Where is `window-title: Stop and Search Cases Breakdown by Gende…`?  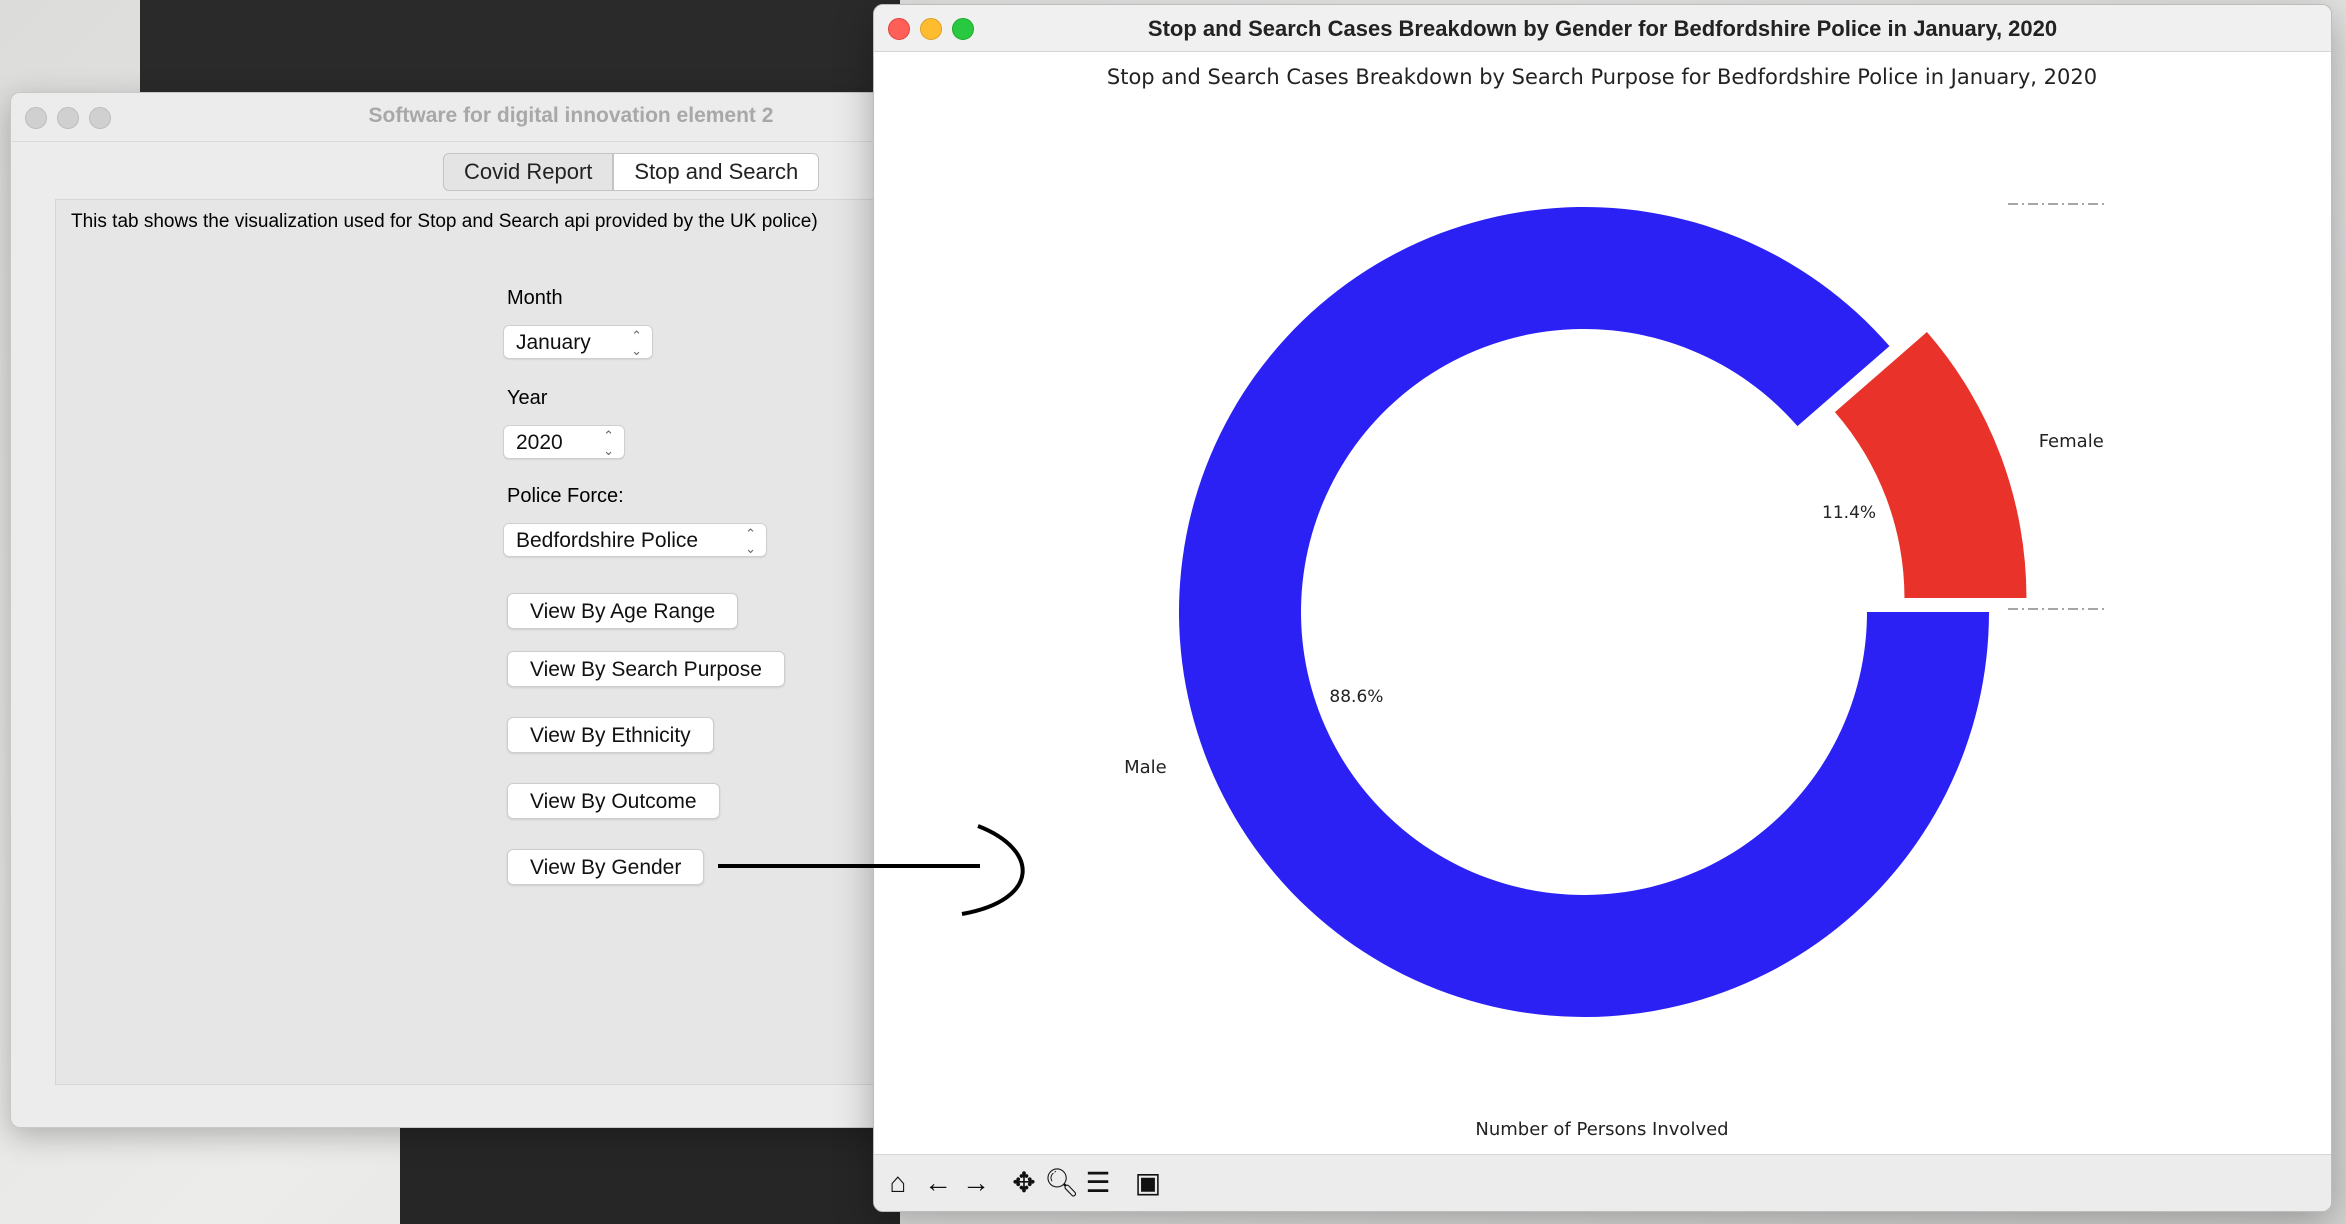
window-title: Stop and Search Cases Breakdown by Gende… is located at coordinates (1602, 28).